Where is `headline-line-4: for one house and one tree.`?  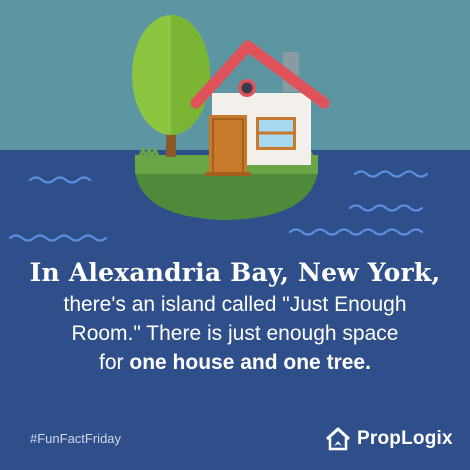 headline-line-4: for one house and one tree. is located at coordinates (235, 362).